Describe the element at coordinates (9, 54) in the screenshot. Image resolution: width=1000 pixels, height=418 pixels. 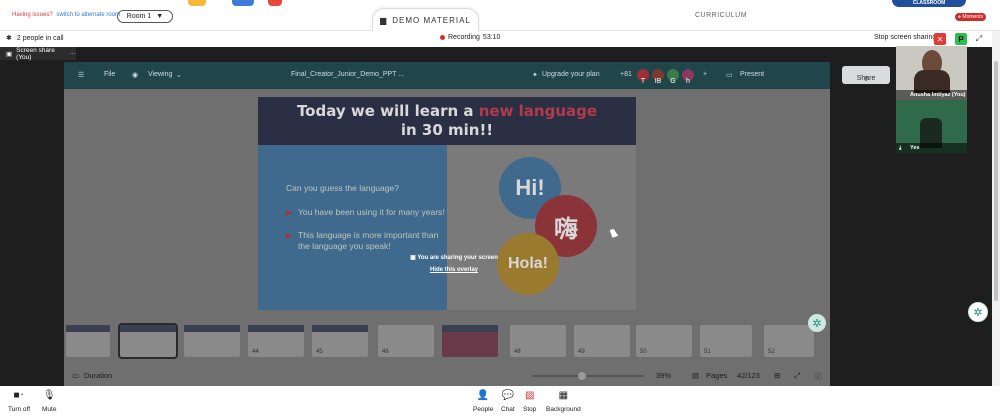
I see `screen-icon: ▣` at that location.